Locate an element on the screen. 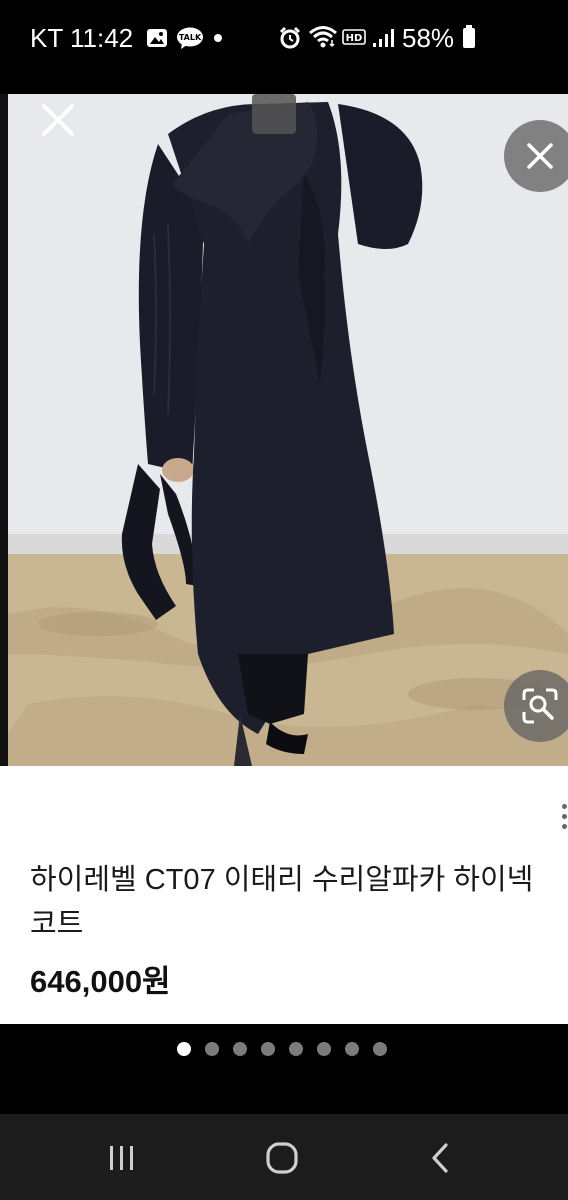  notification-dot-icon is located at coordinates (218, 38).